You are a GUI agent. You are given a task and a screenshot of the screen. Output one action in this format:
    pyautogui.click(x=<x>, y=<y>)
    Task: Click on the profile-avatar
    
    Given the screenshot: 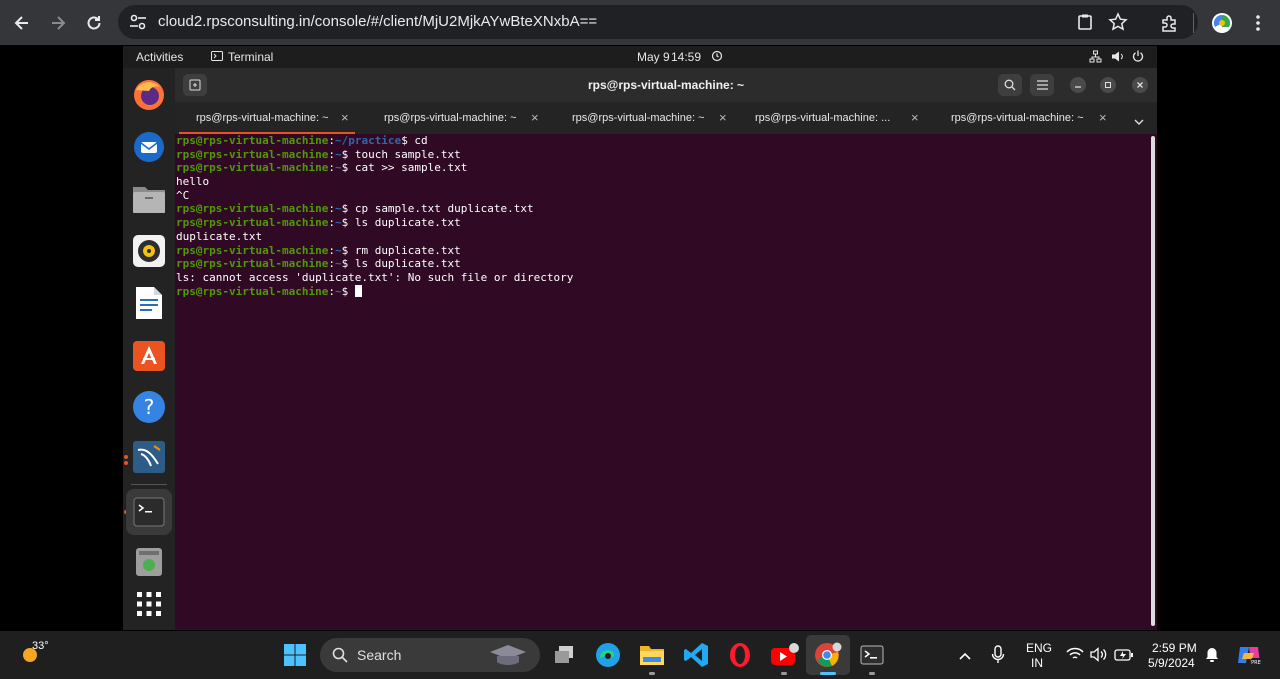 What is the action you would take?
    pyautogui.click(x=1222, y=23)
    